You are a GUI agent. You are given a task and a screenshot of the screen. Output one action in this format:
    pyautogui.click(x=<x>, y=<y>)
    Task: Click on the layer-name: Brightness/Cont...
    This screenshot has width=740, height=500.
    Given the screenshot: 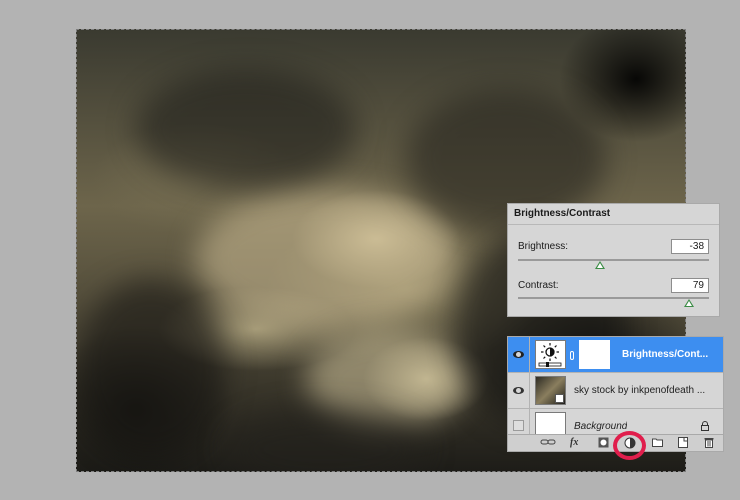 What is the action you would take?
    pyautogui.click(x=665, y=354)
    